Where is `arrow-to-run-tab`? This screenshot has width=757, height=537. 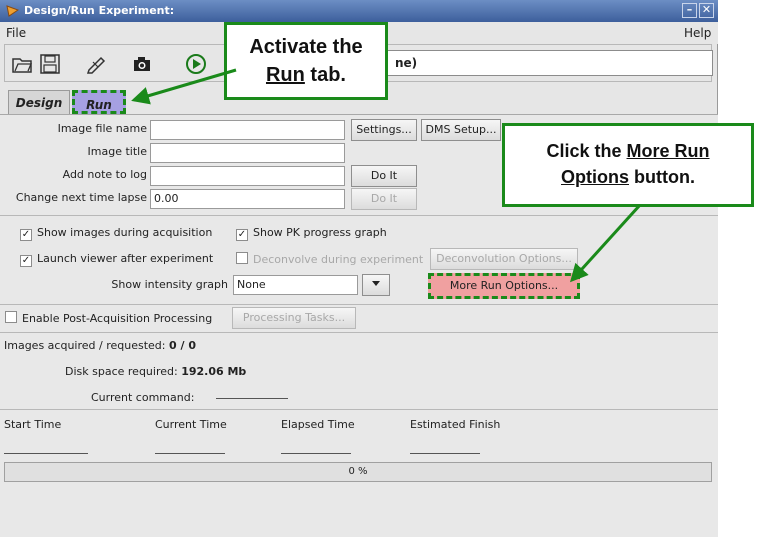
arrow-to-run-tab is located at coordinates (184, 86).